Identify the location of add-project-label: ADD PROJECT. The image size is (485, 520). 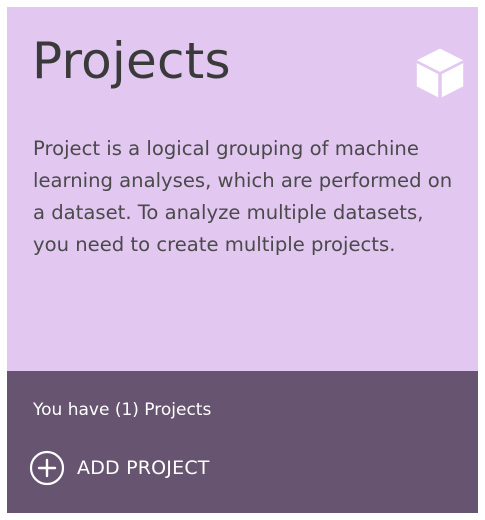
(143, 468).